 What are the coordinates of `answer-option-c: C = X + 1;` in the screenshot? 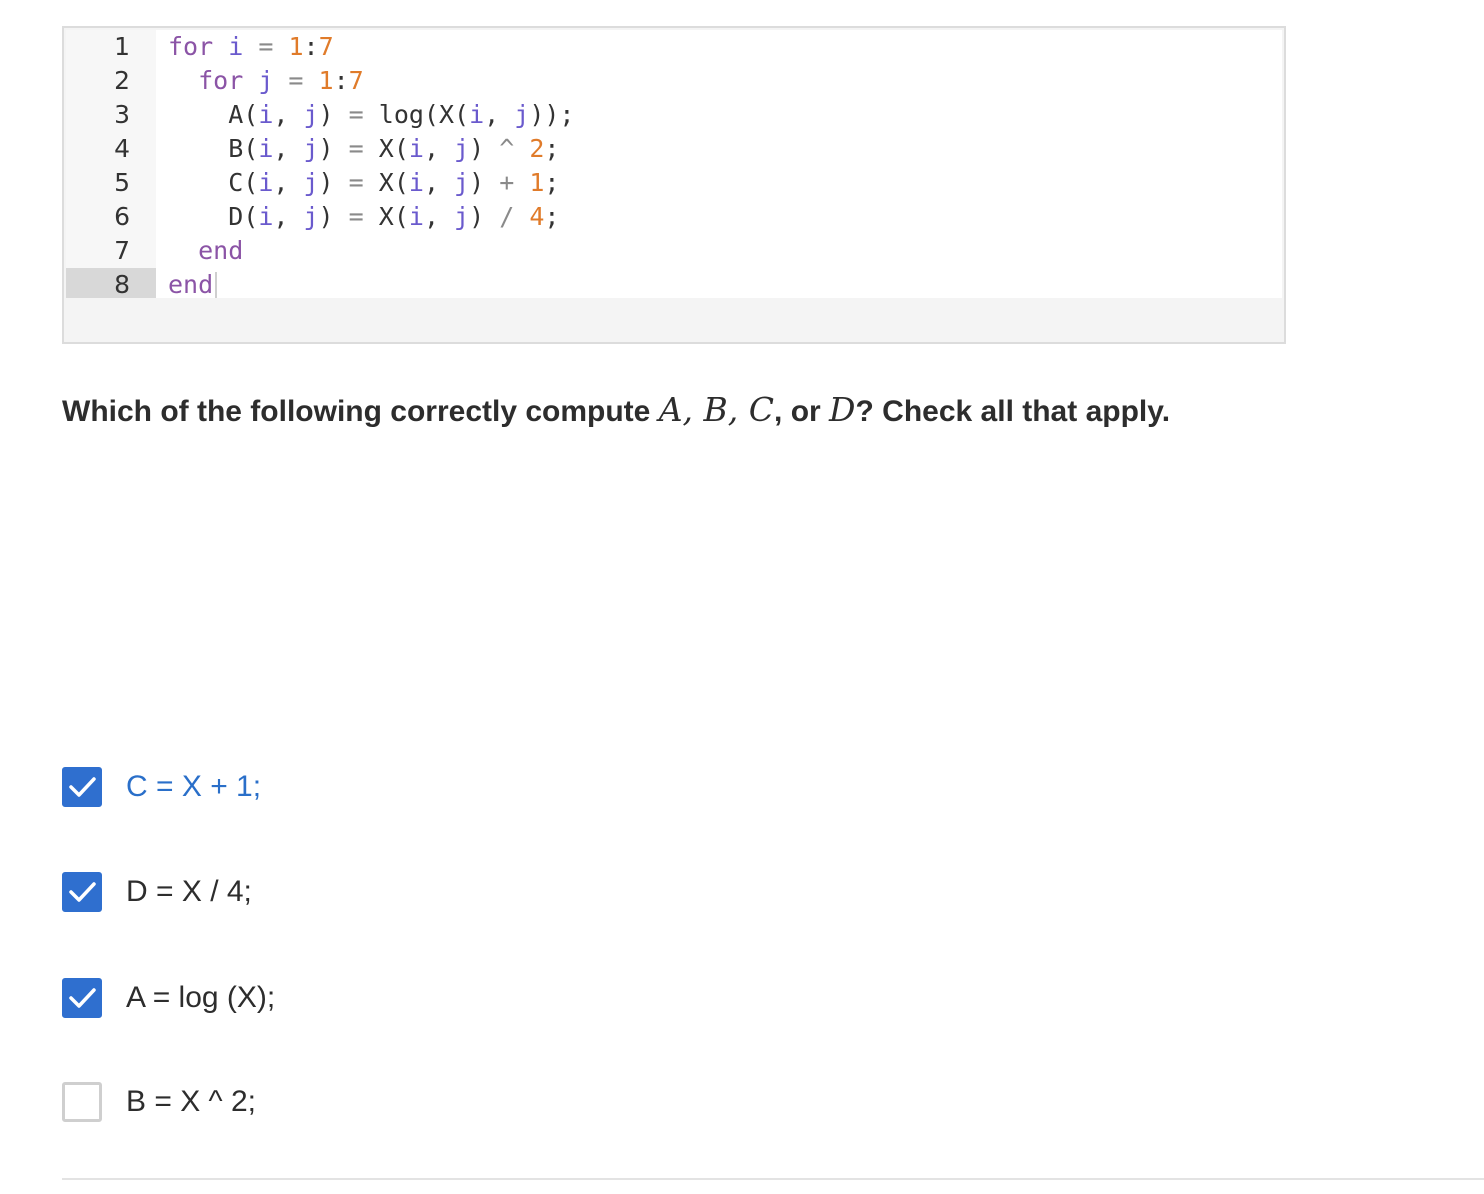 It's located at (362, 788).